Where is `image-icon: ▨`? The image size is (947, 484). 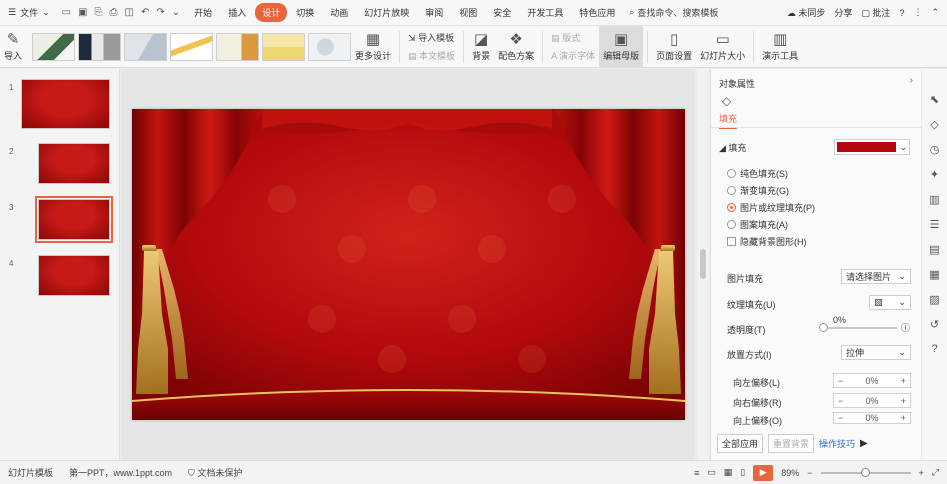
image-icon: ▨ is located at coordinates (934, 299).